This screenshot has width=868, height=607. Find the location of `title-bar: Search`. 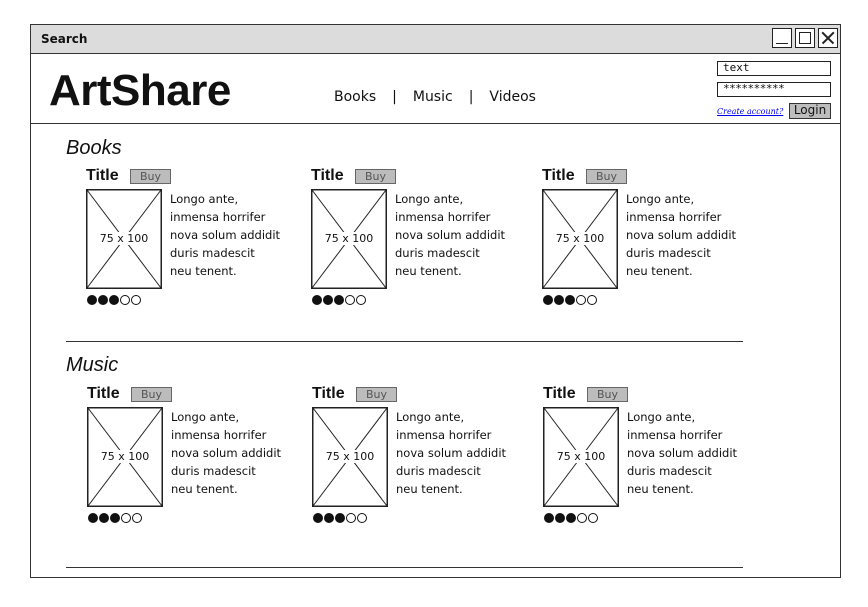

title-bar: Search is located at coordinates (435, 39).